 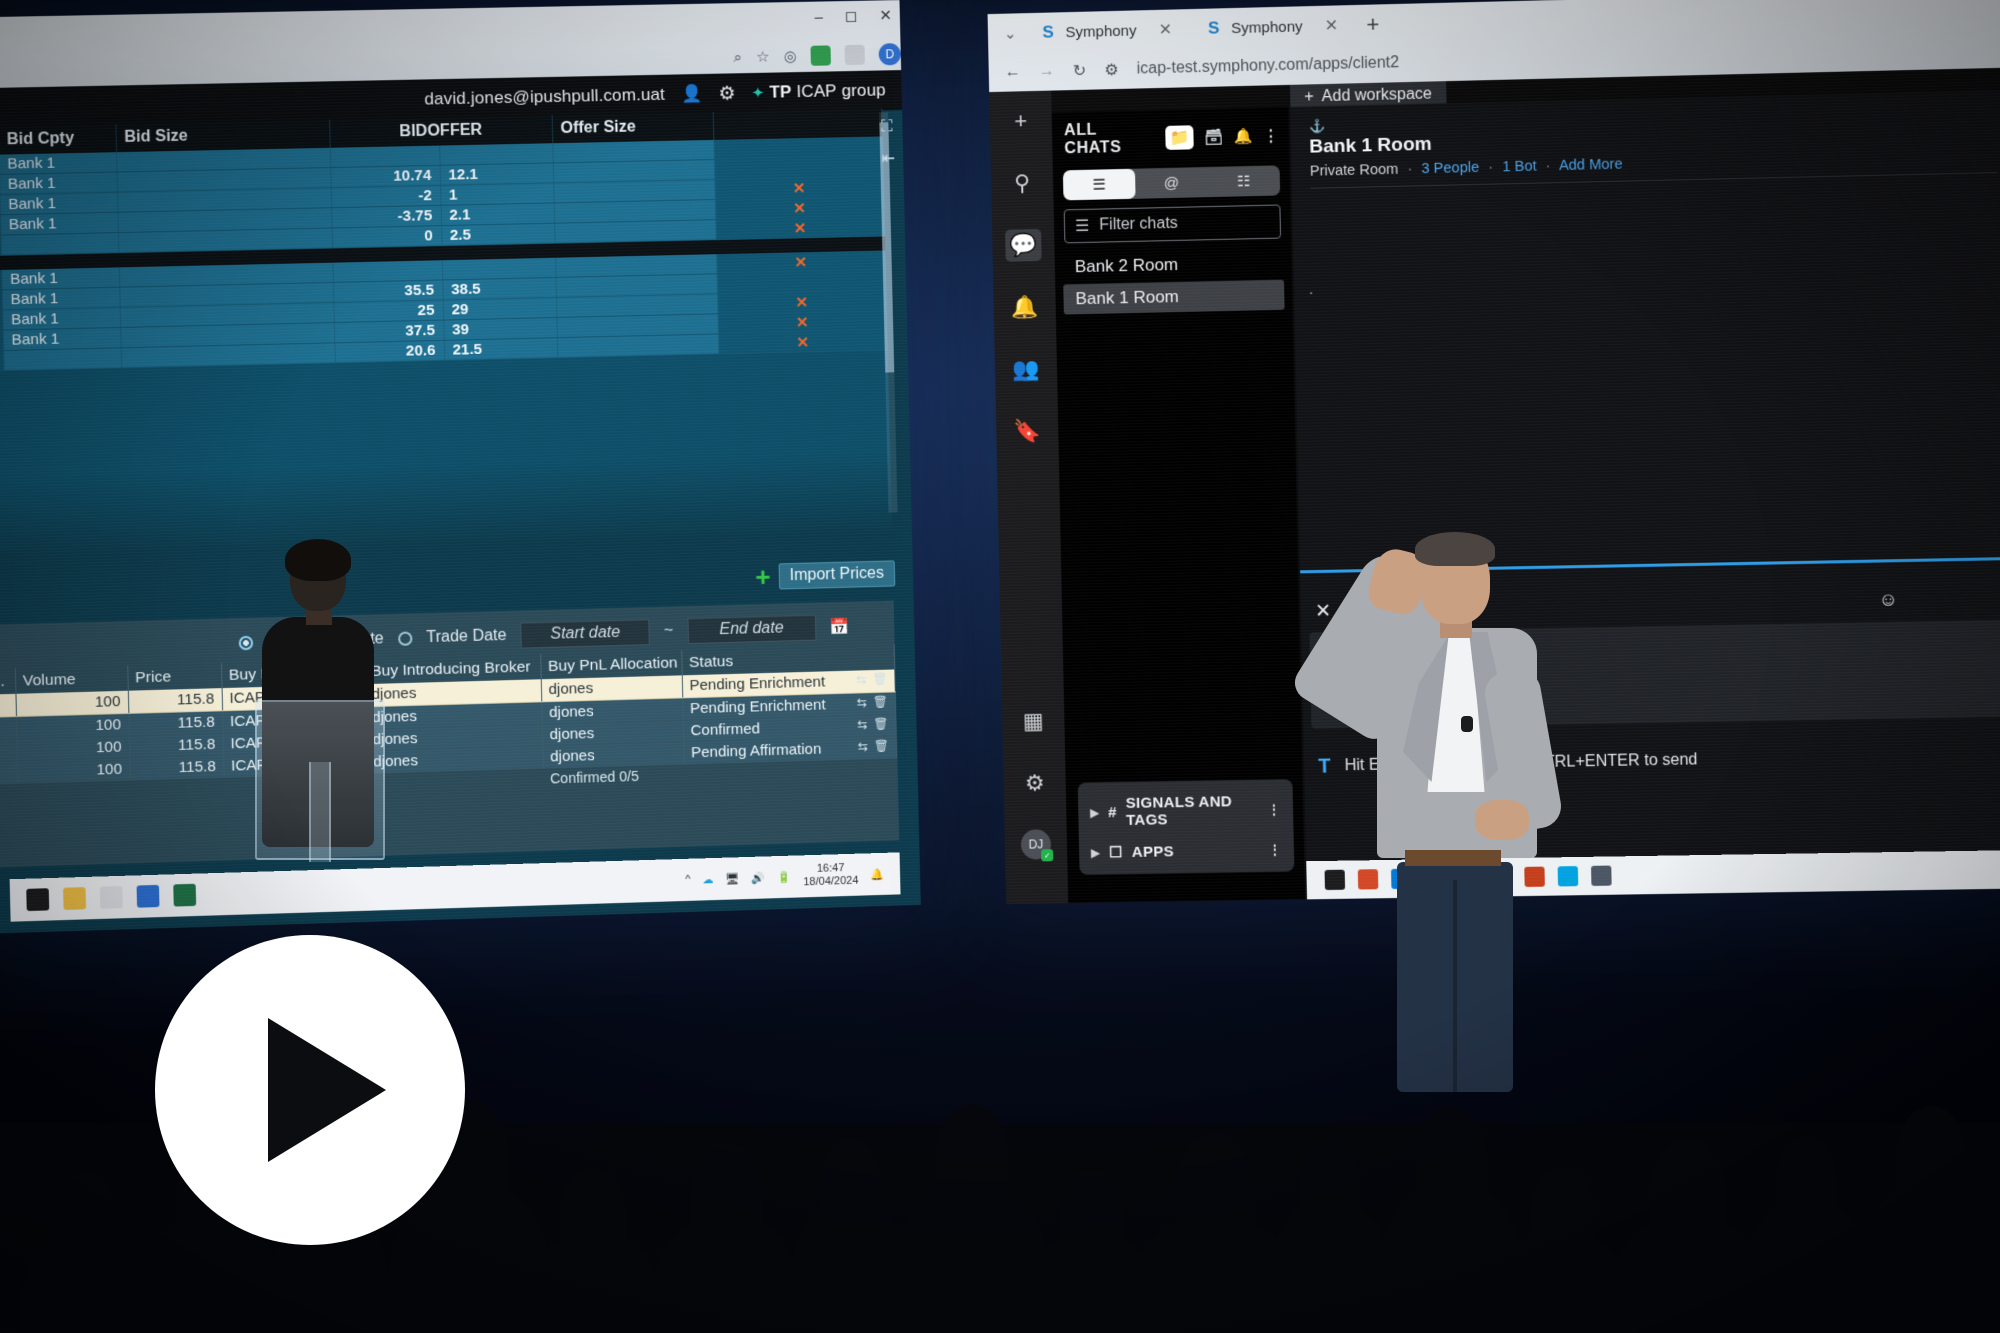 What do you see at coordinates (890, 54) in the screenshot?
I see `profile-avatar: D` at bounding box center [890, 54].